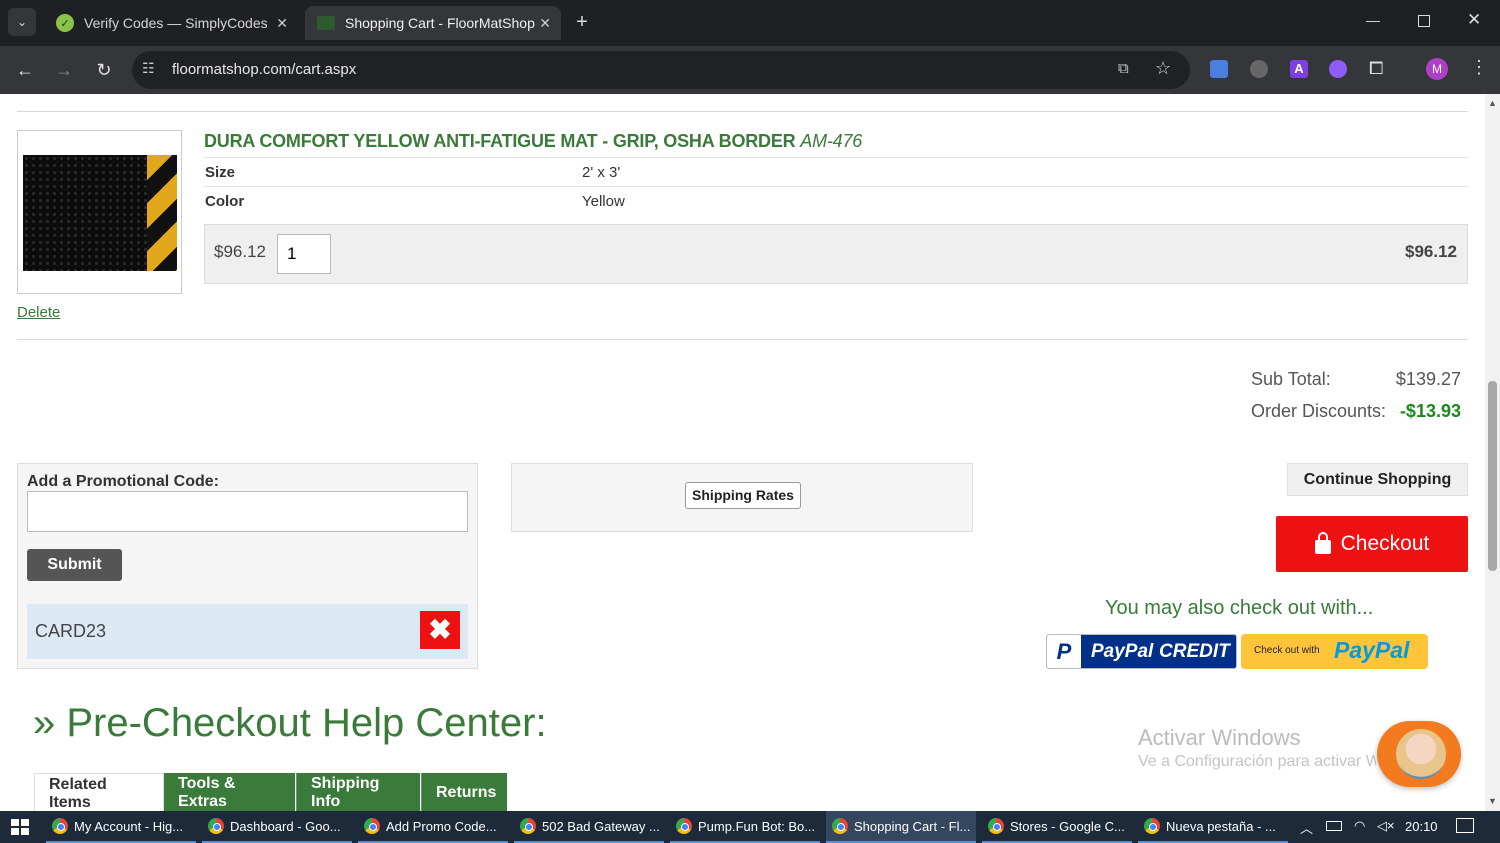  Describe the element at coordinates (1319, 411) in the screenshot. I see `discount-label: Order Discounts:` at that location.